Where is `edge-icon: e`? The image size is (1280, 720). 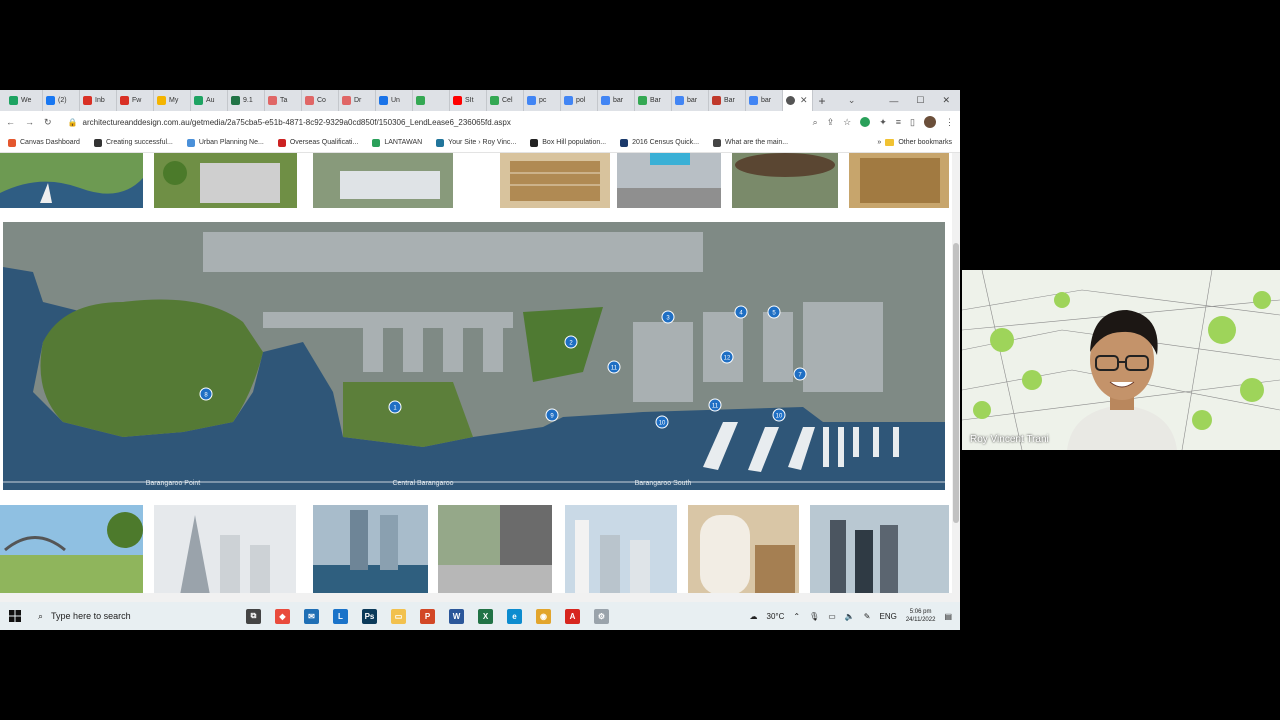
edge-icon: e is located at coordinates (514, 616).